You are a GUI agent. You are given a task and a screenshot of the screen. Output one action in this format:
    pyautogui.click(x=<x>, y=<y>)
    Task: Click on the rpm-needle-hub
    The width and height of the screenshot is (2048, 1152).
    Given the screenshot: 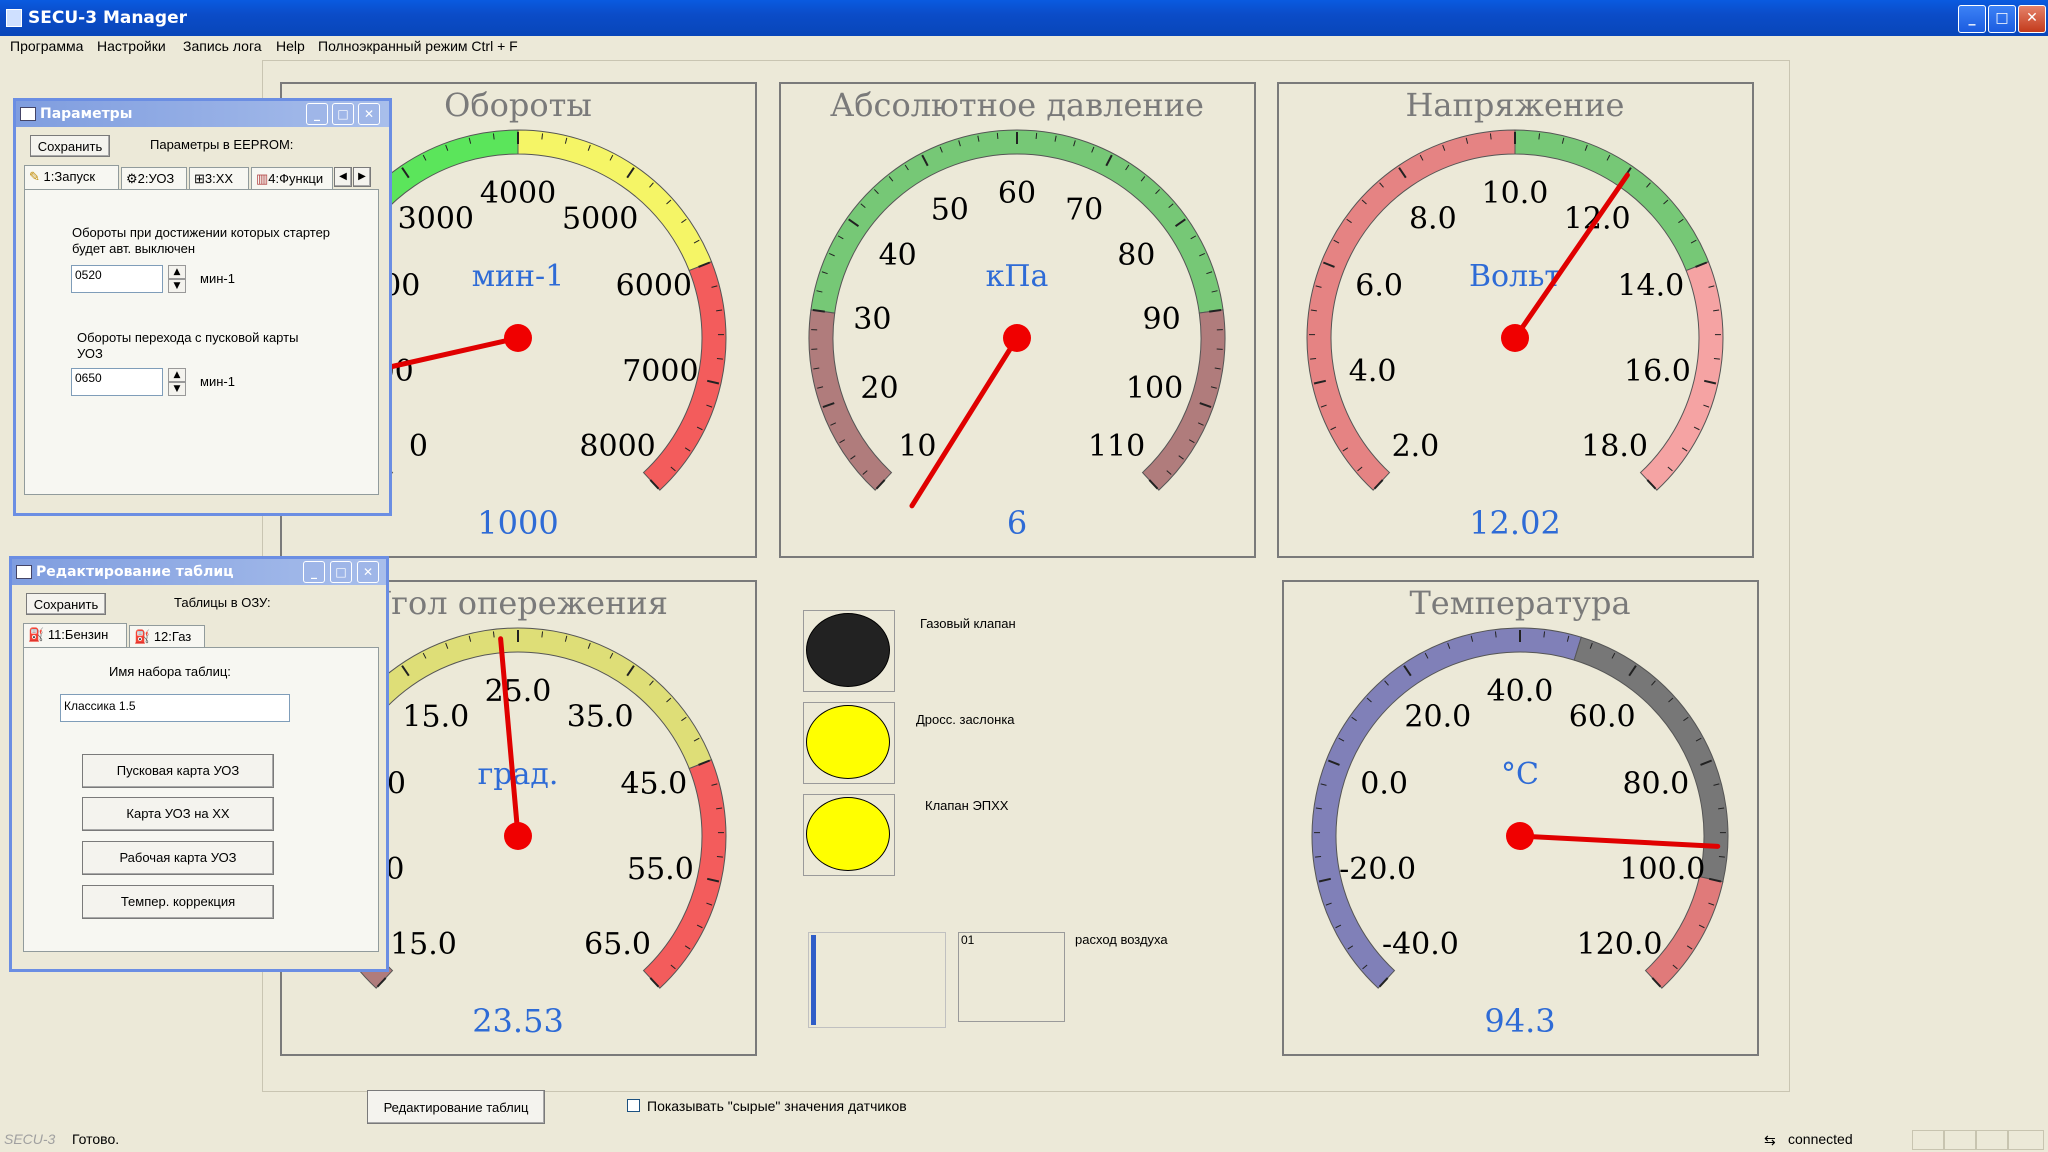 What is the action you would take?
    pyautogui.click(x=518, y=338)
    